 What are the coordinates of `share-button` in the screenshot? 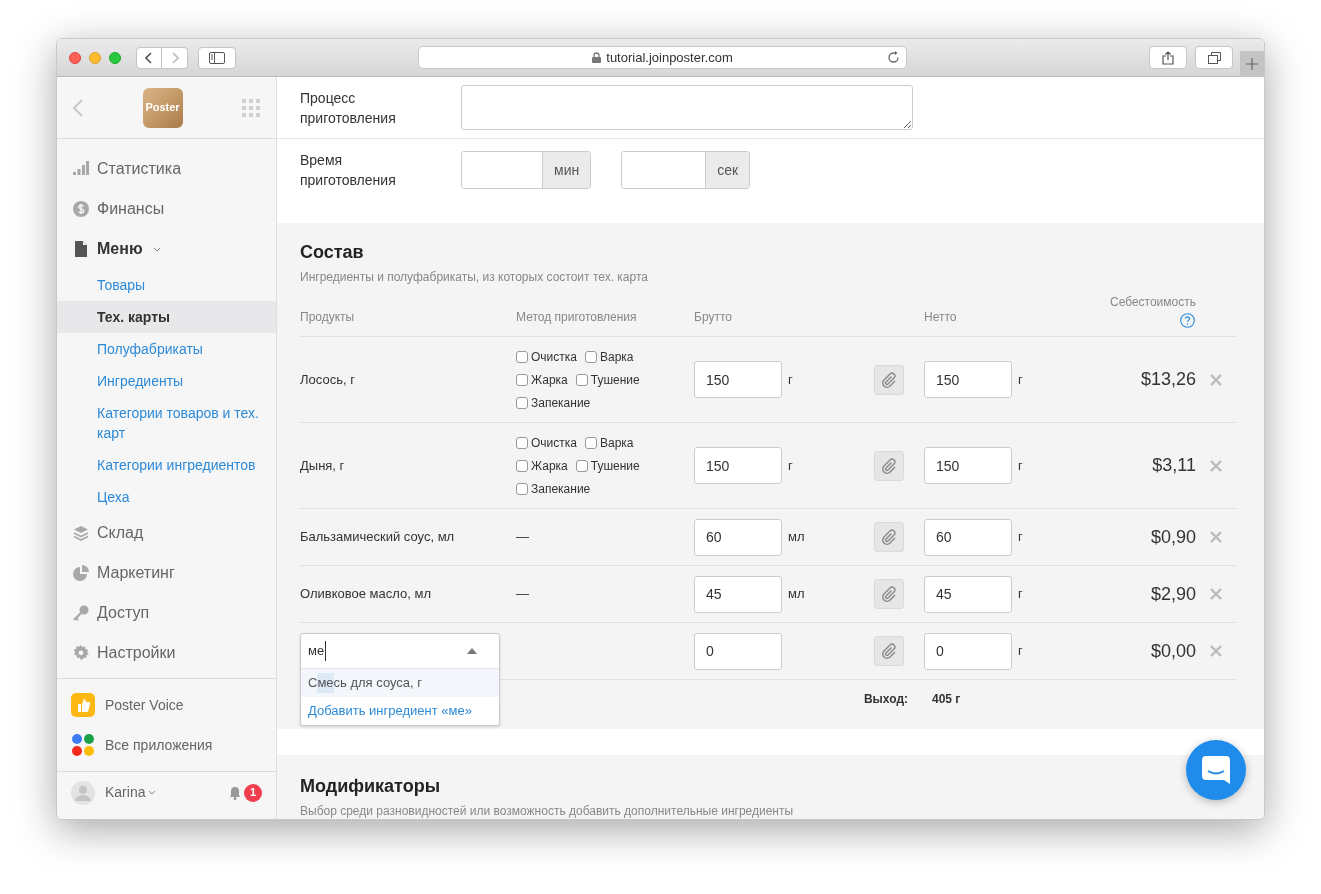 It's located at (1168, 57).